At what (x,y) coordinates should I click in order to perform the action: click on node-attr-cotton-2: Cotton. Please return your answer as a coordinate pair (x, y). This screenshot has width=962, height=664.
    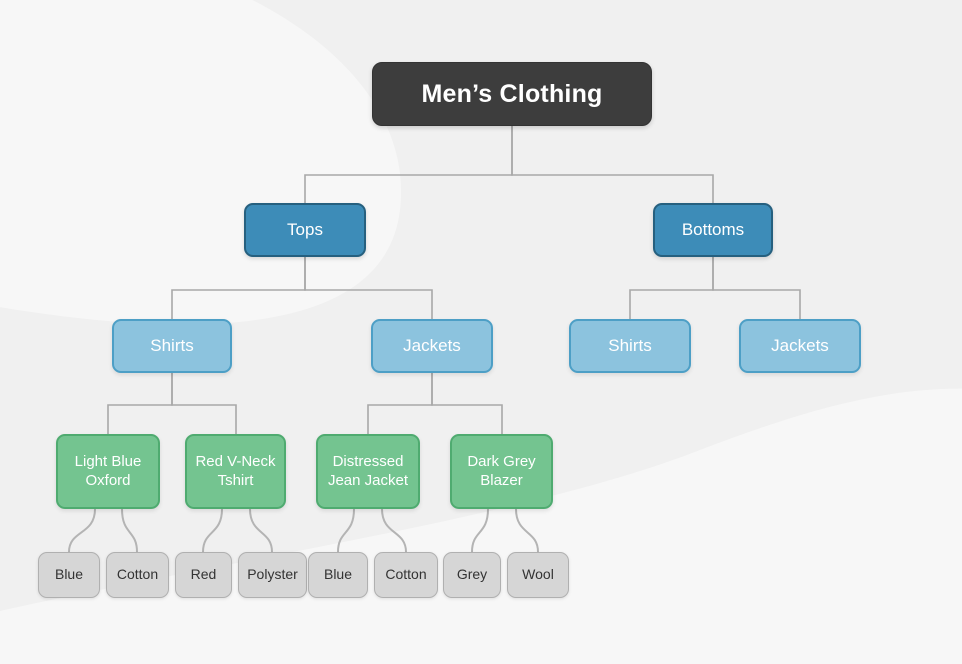
    Looking at the image, I should click on (406, 575).